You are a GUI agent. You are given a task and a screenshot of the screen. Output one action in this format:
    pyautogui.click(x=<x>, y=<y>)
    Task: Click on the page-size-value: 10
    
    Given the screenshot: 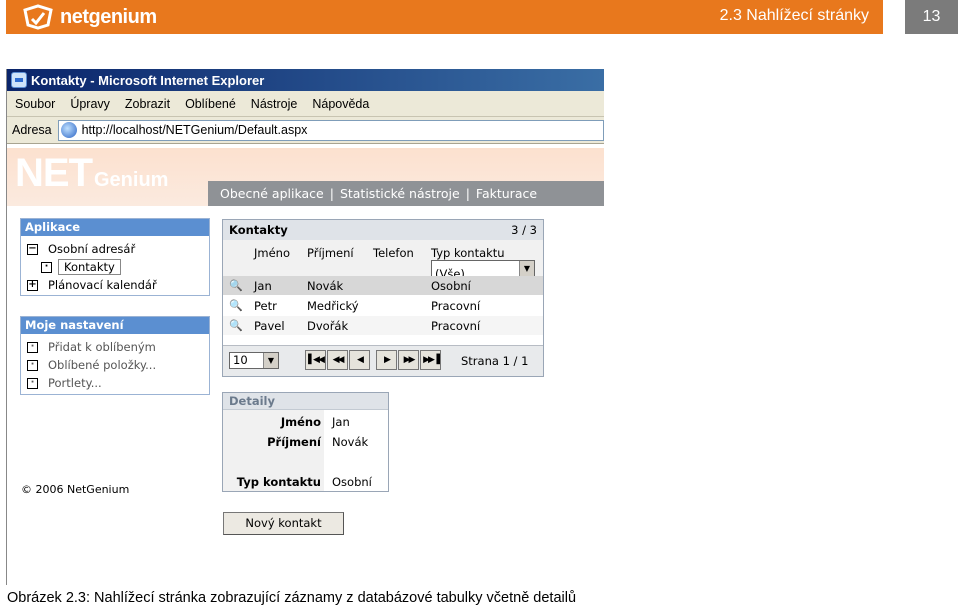 What is the action you would take?
    pyautogui.click(x=240, y=360)
    